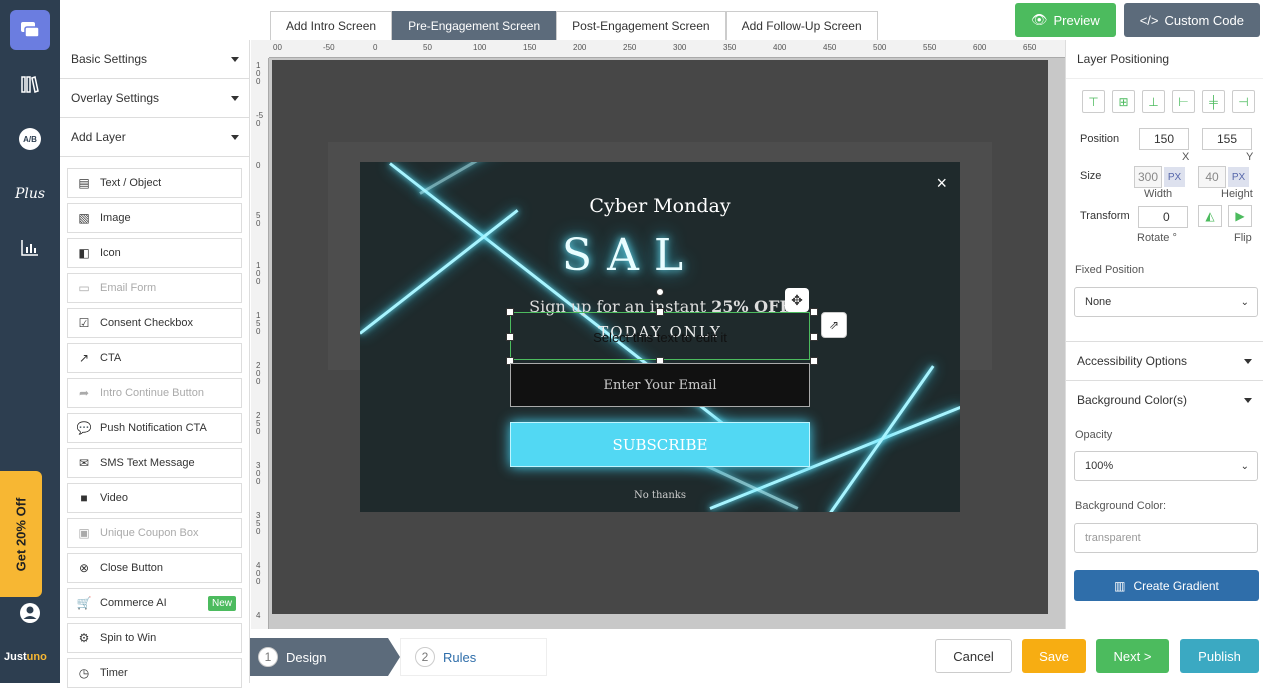 The image size is (1263, 688). I want to click on flip-horizontal-icon: ◭, so click(1210, 216).